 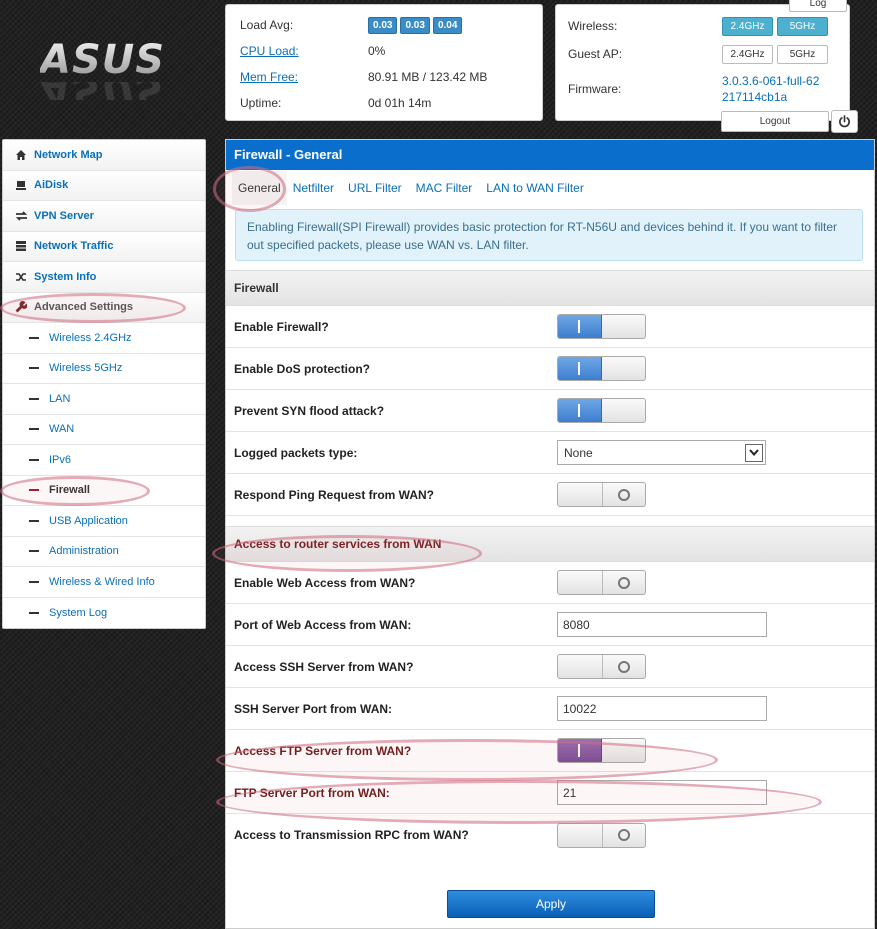 I want to click on section-firewall: Firewall, so click(x=550, y=288).